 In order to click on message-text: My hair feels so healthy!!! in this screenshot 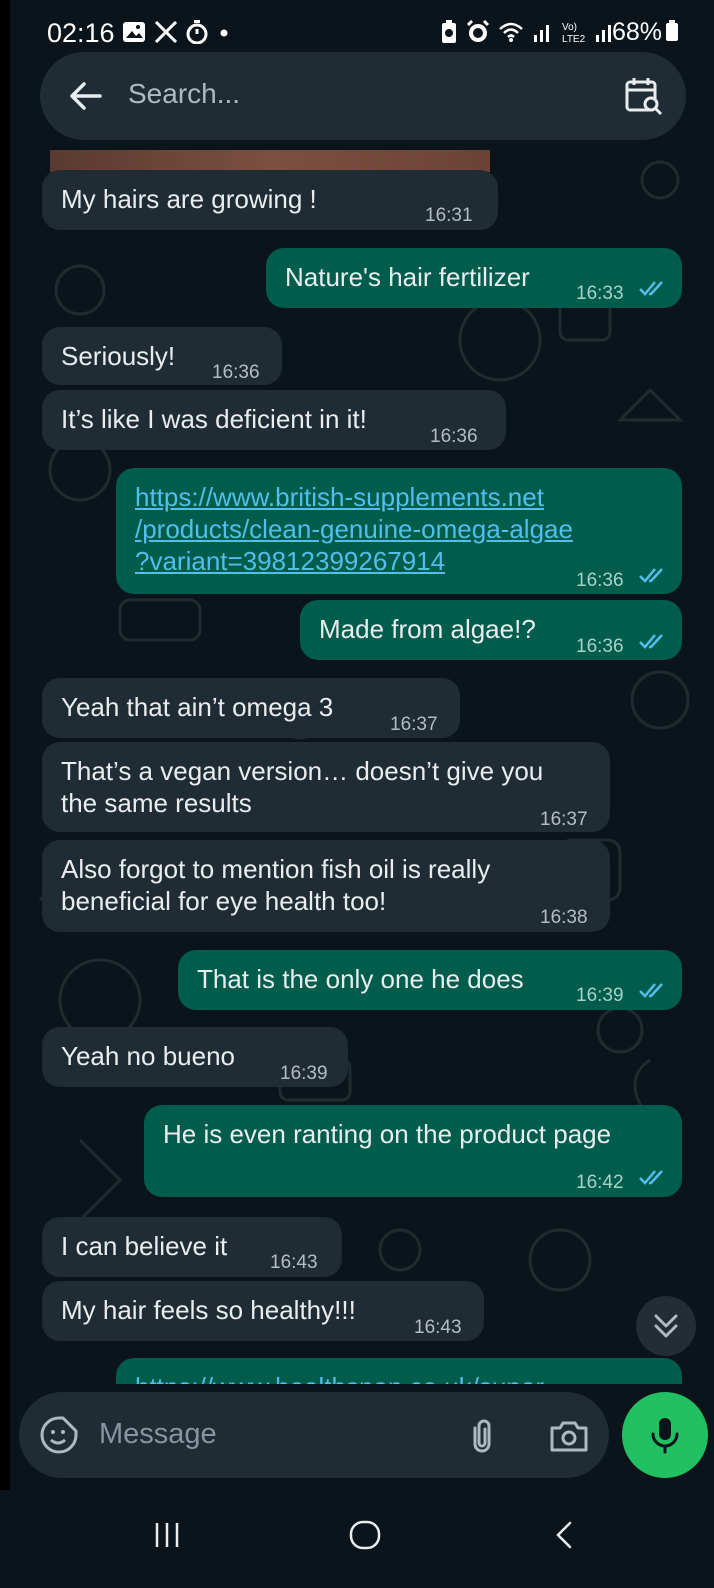, I will do `click(208, 1310)`.